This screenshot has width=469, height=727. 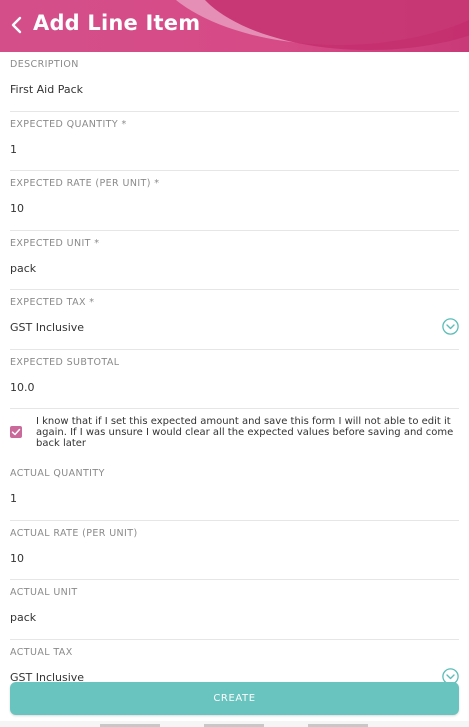 What do you see at coordinates (17, 558) in the screenshot?
I see `actual-rate-input: 10` at bounding box center [17, 558].